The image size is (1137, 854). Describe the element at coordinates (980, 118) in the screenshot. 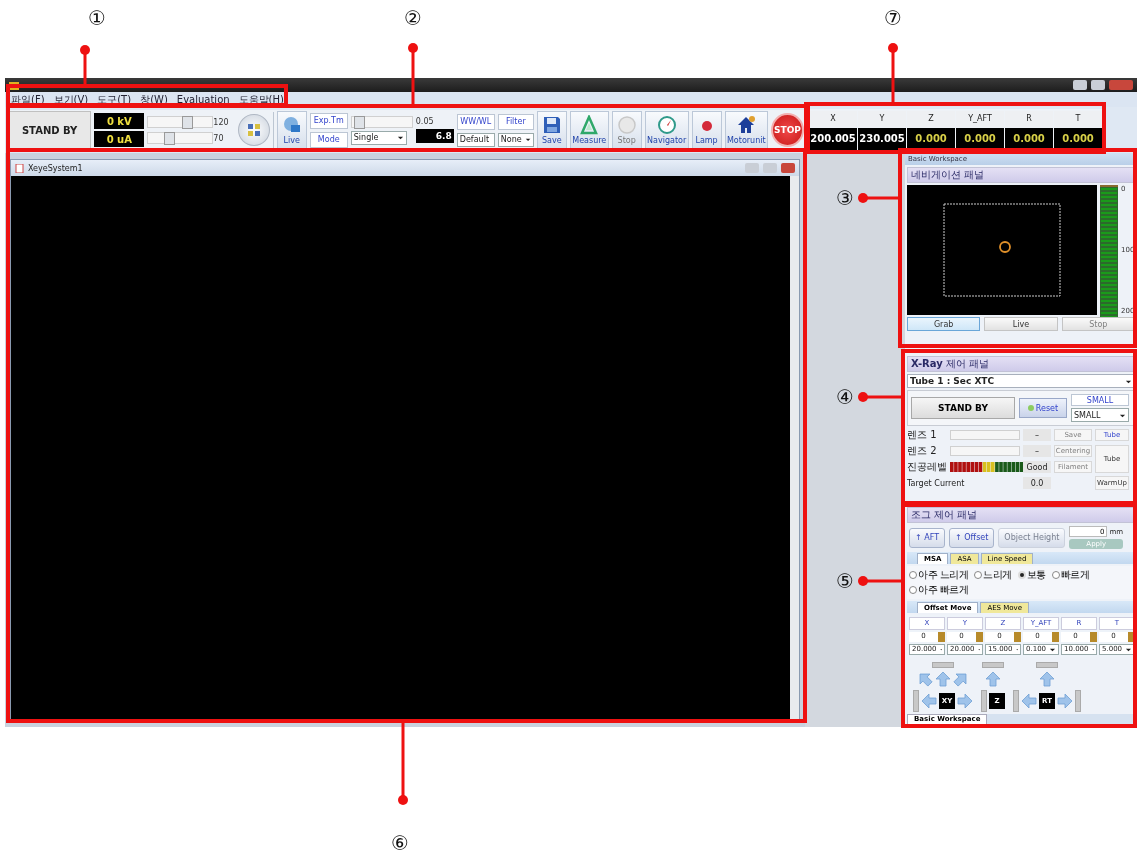

I see `axis-header: Y_AFT` at that location.